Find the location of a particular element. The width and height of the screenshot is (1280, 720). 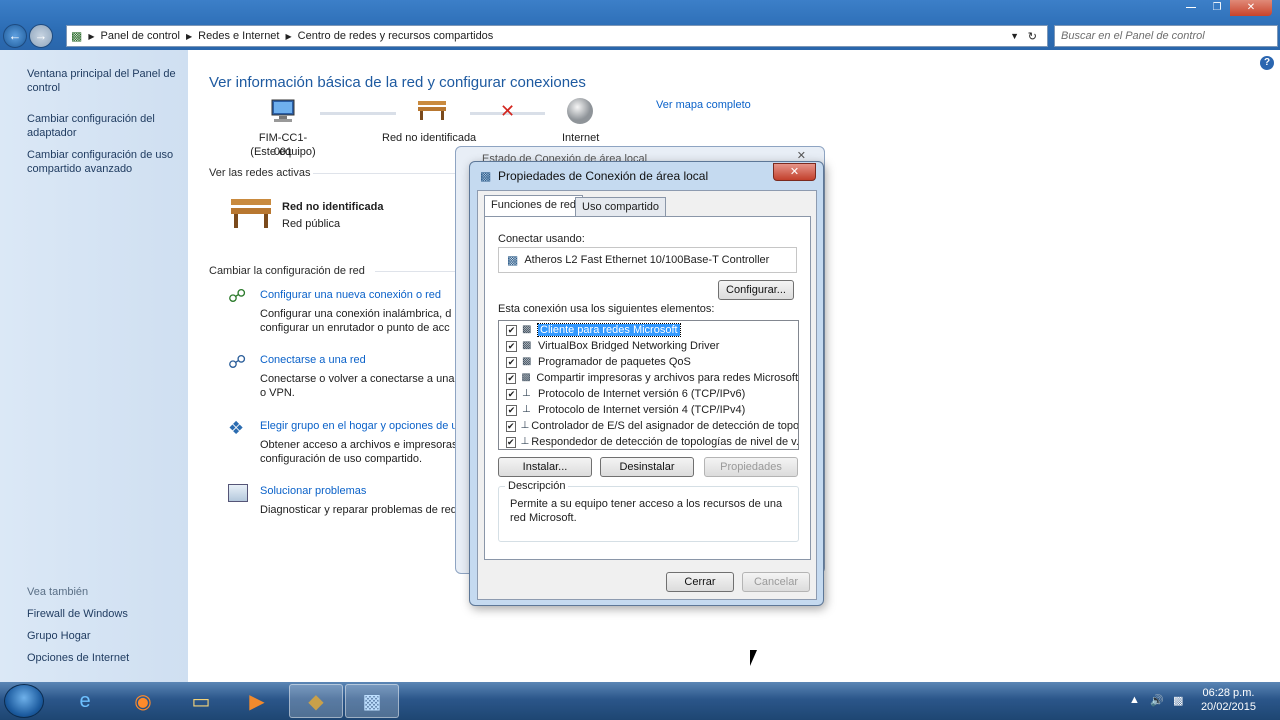

close-icon: ✕ is located at coordinates (794, 172).